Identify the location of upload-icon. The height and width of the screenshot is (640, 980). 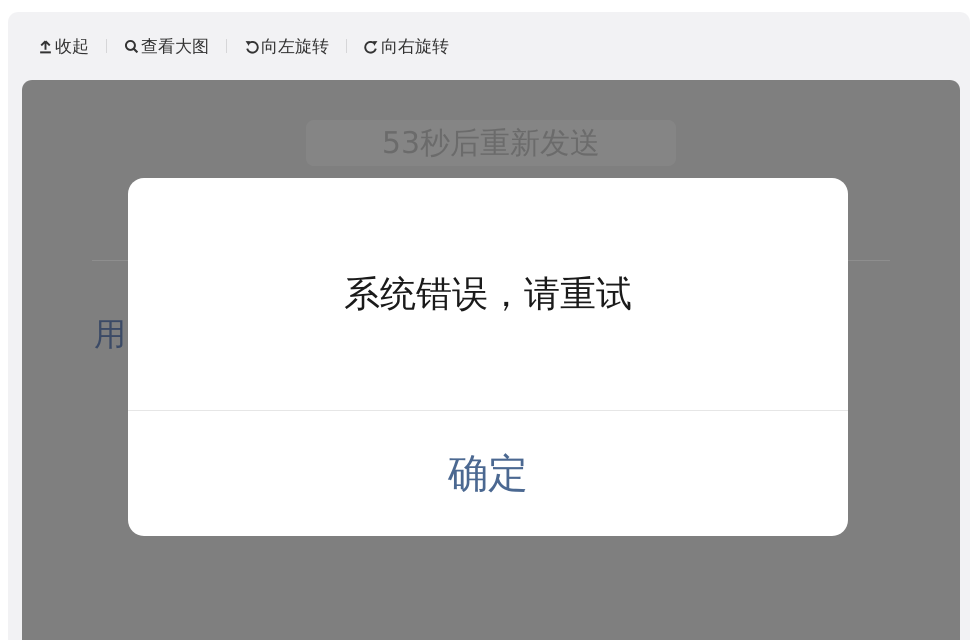
(45, 46).